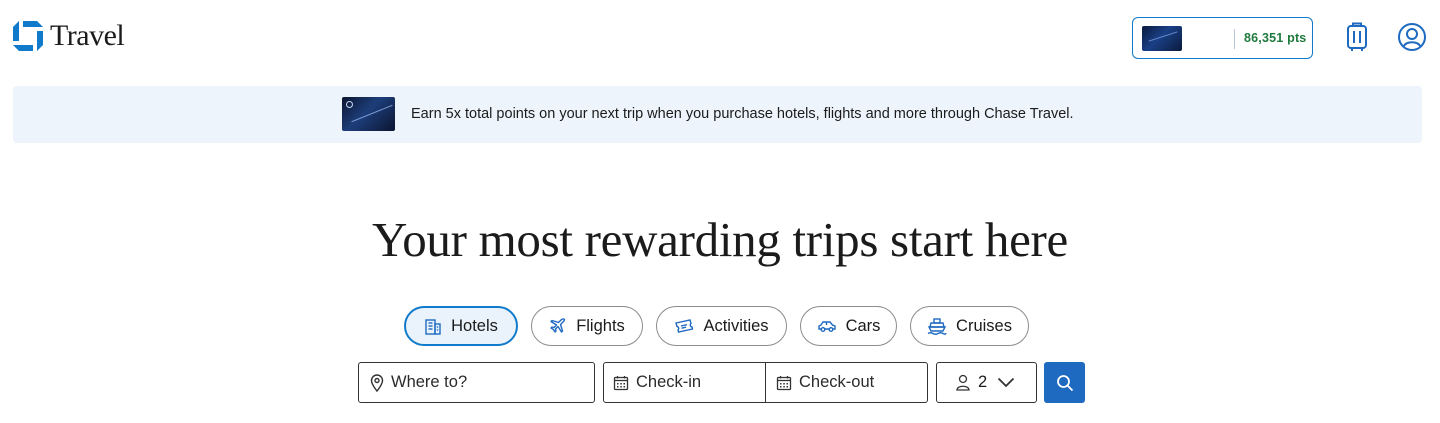 The height and width of the screenshot is (423, 1440). What do you see at coordinates (684, 326) in the screenshot?
I see `ticket-icon` at bounding box center [684, 326].